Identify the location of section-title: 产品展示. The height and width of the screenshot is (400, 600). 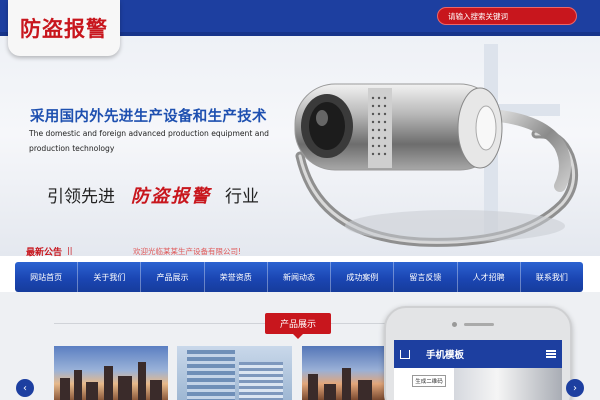
(298, 326).